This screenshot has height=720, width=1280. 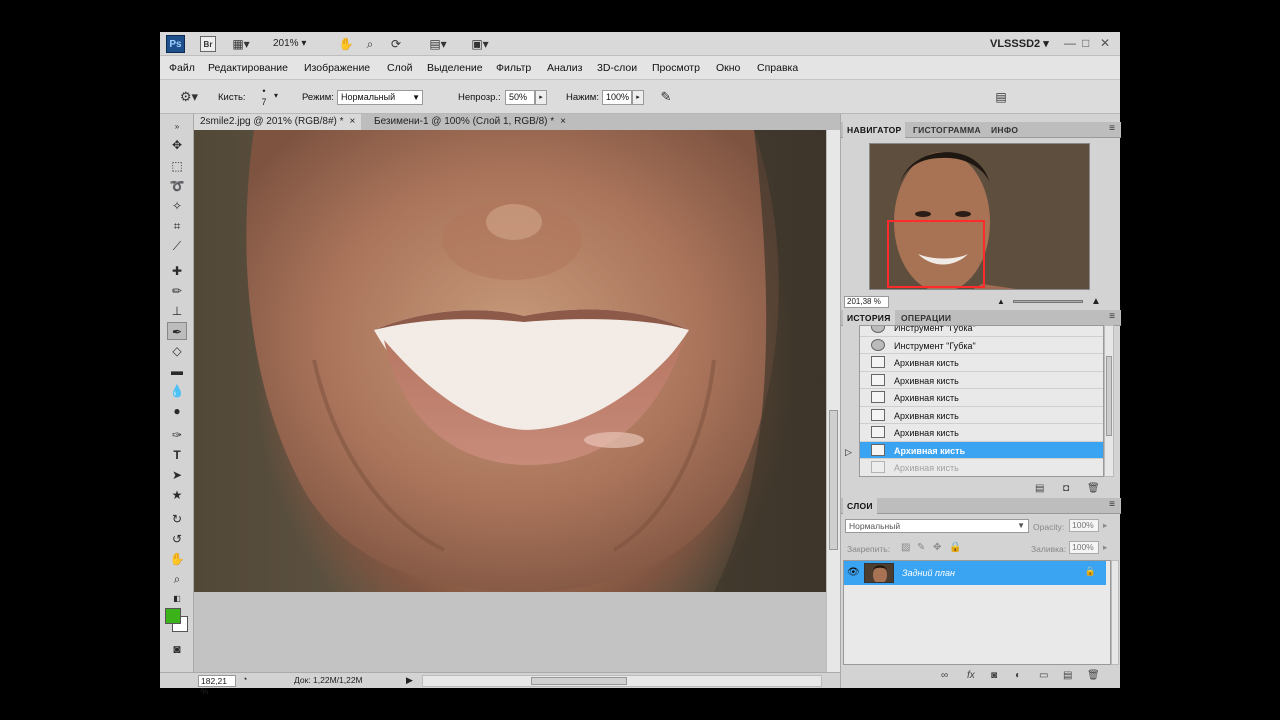 What do you see at coordinates (177, 291) in the screenshot?
I see `brush-tool-icon: ✏` at bounding box center [177, 291].